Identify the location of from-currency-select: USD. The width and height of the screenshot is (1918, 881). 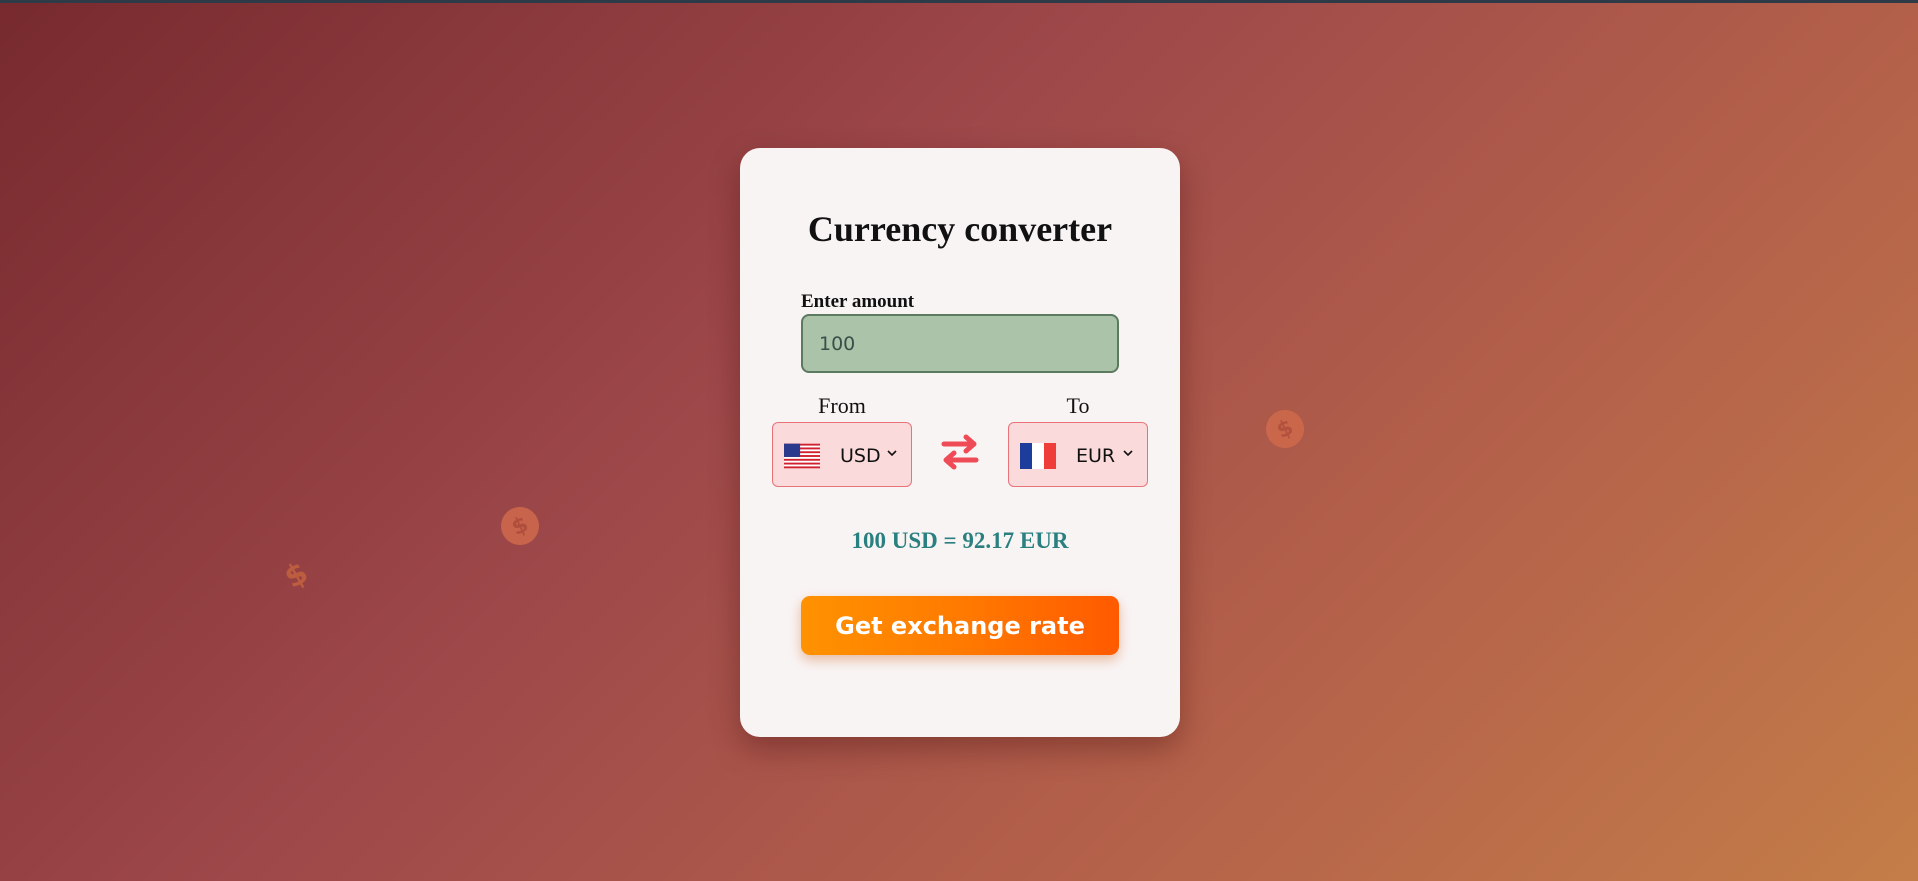
(842, 454).